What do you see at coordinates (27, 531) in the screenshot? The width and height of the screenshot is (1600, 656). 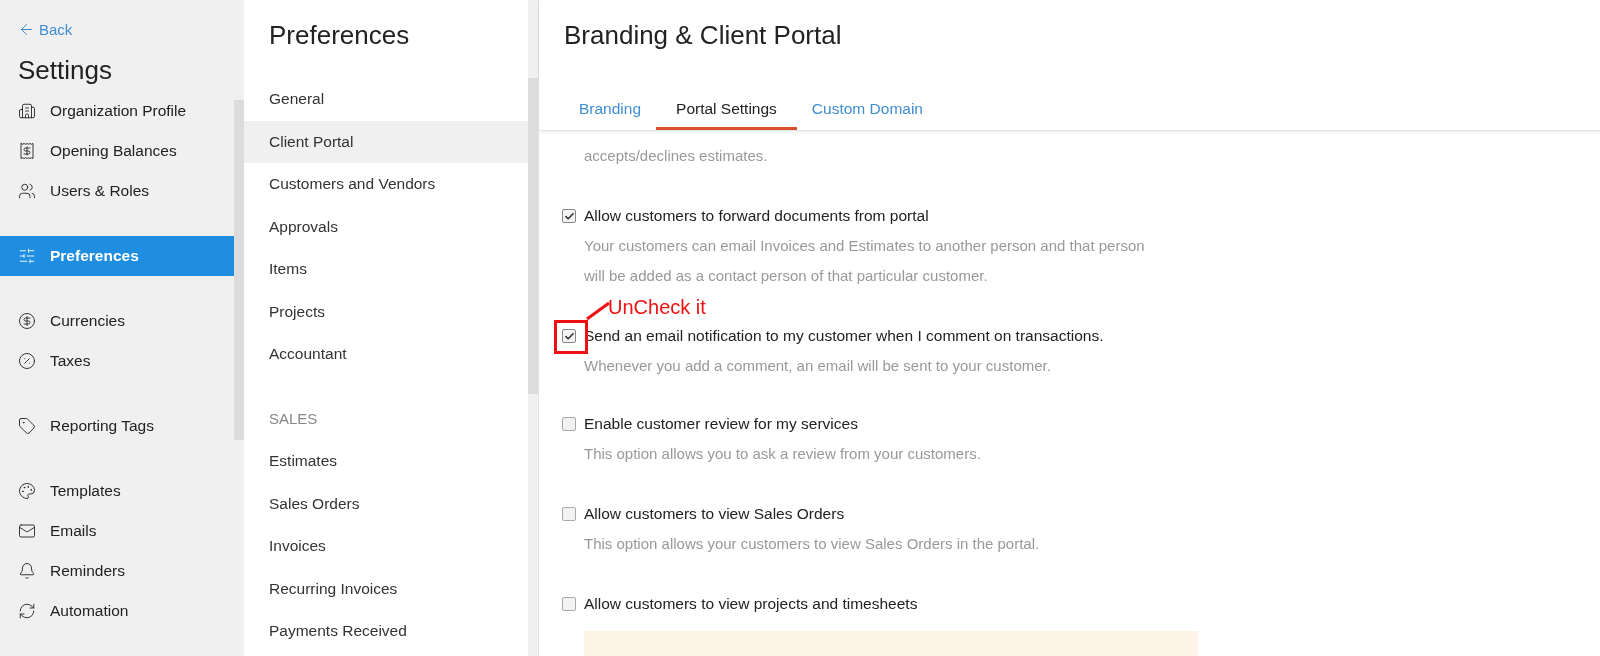 I see `mail-icon` at bounding box center [27, 531].